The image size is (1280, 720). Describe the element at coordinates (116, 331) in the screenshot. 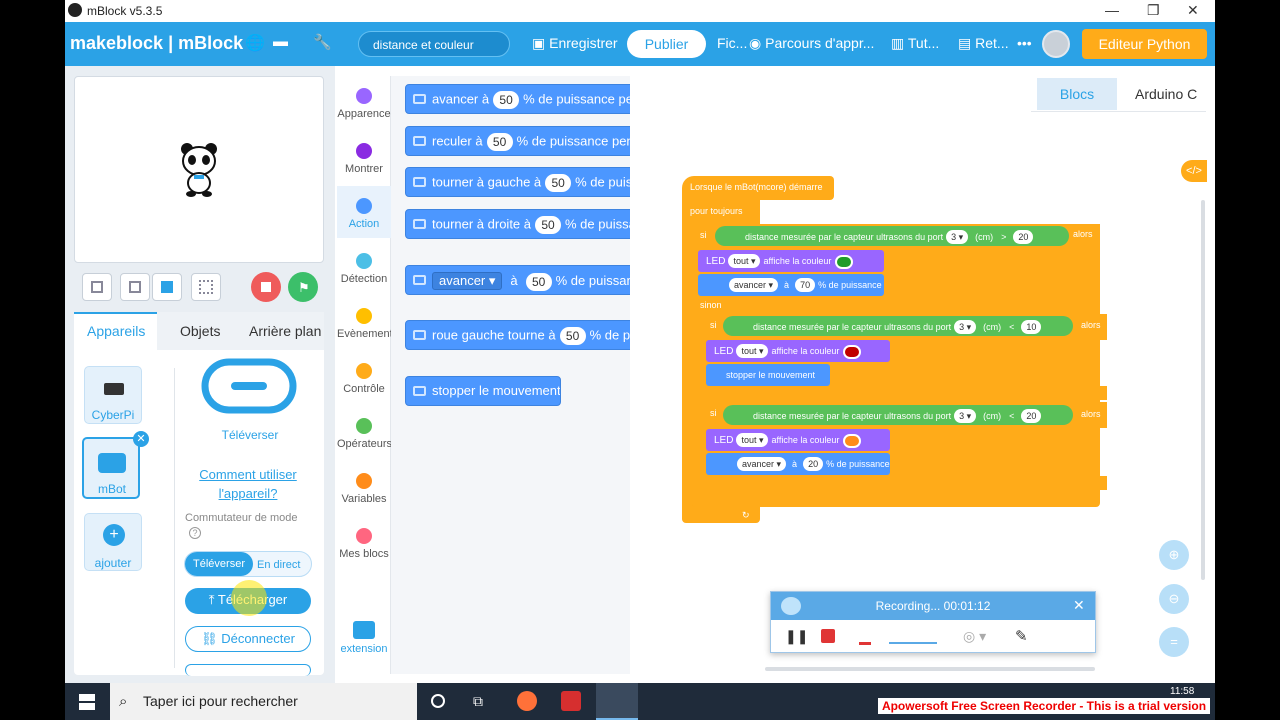

I see `tab-devices: Appareils` at that location.